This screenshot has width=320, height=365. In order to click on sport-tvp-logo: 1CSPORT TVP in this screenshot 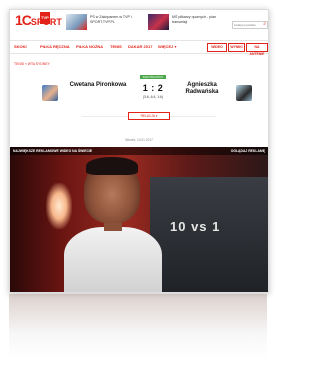, I will do `click(38, 20)`.